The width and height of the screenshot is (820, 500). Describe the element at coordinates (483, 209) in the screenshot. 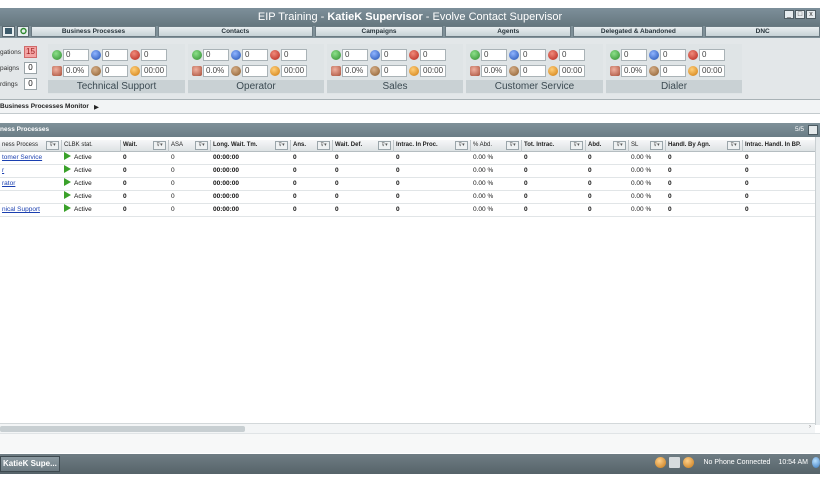

I see `table-cell: 0.00 %` at that location.